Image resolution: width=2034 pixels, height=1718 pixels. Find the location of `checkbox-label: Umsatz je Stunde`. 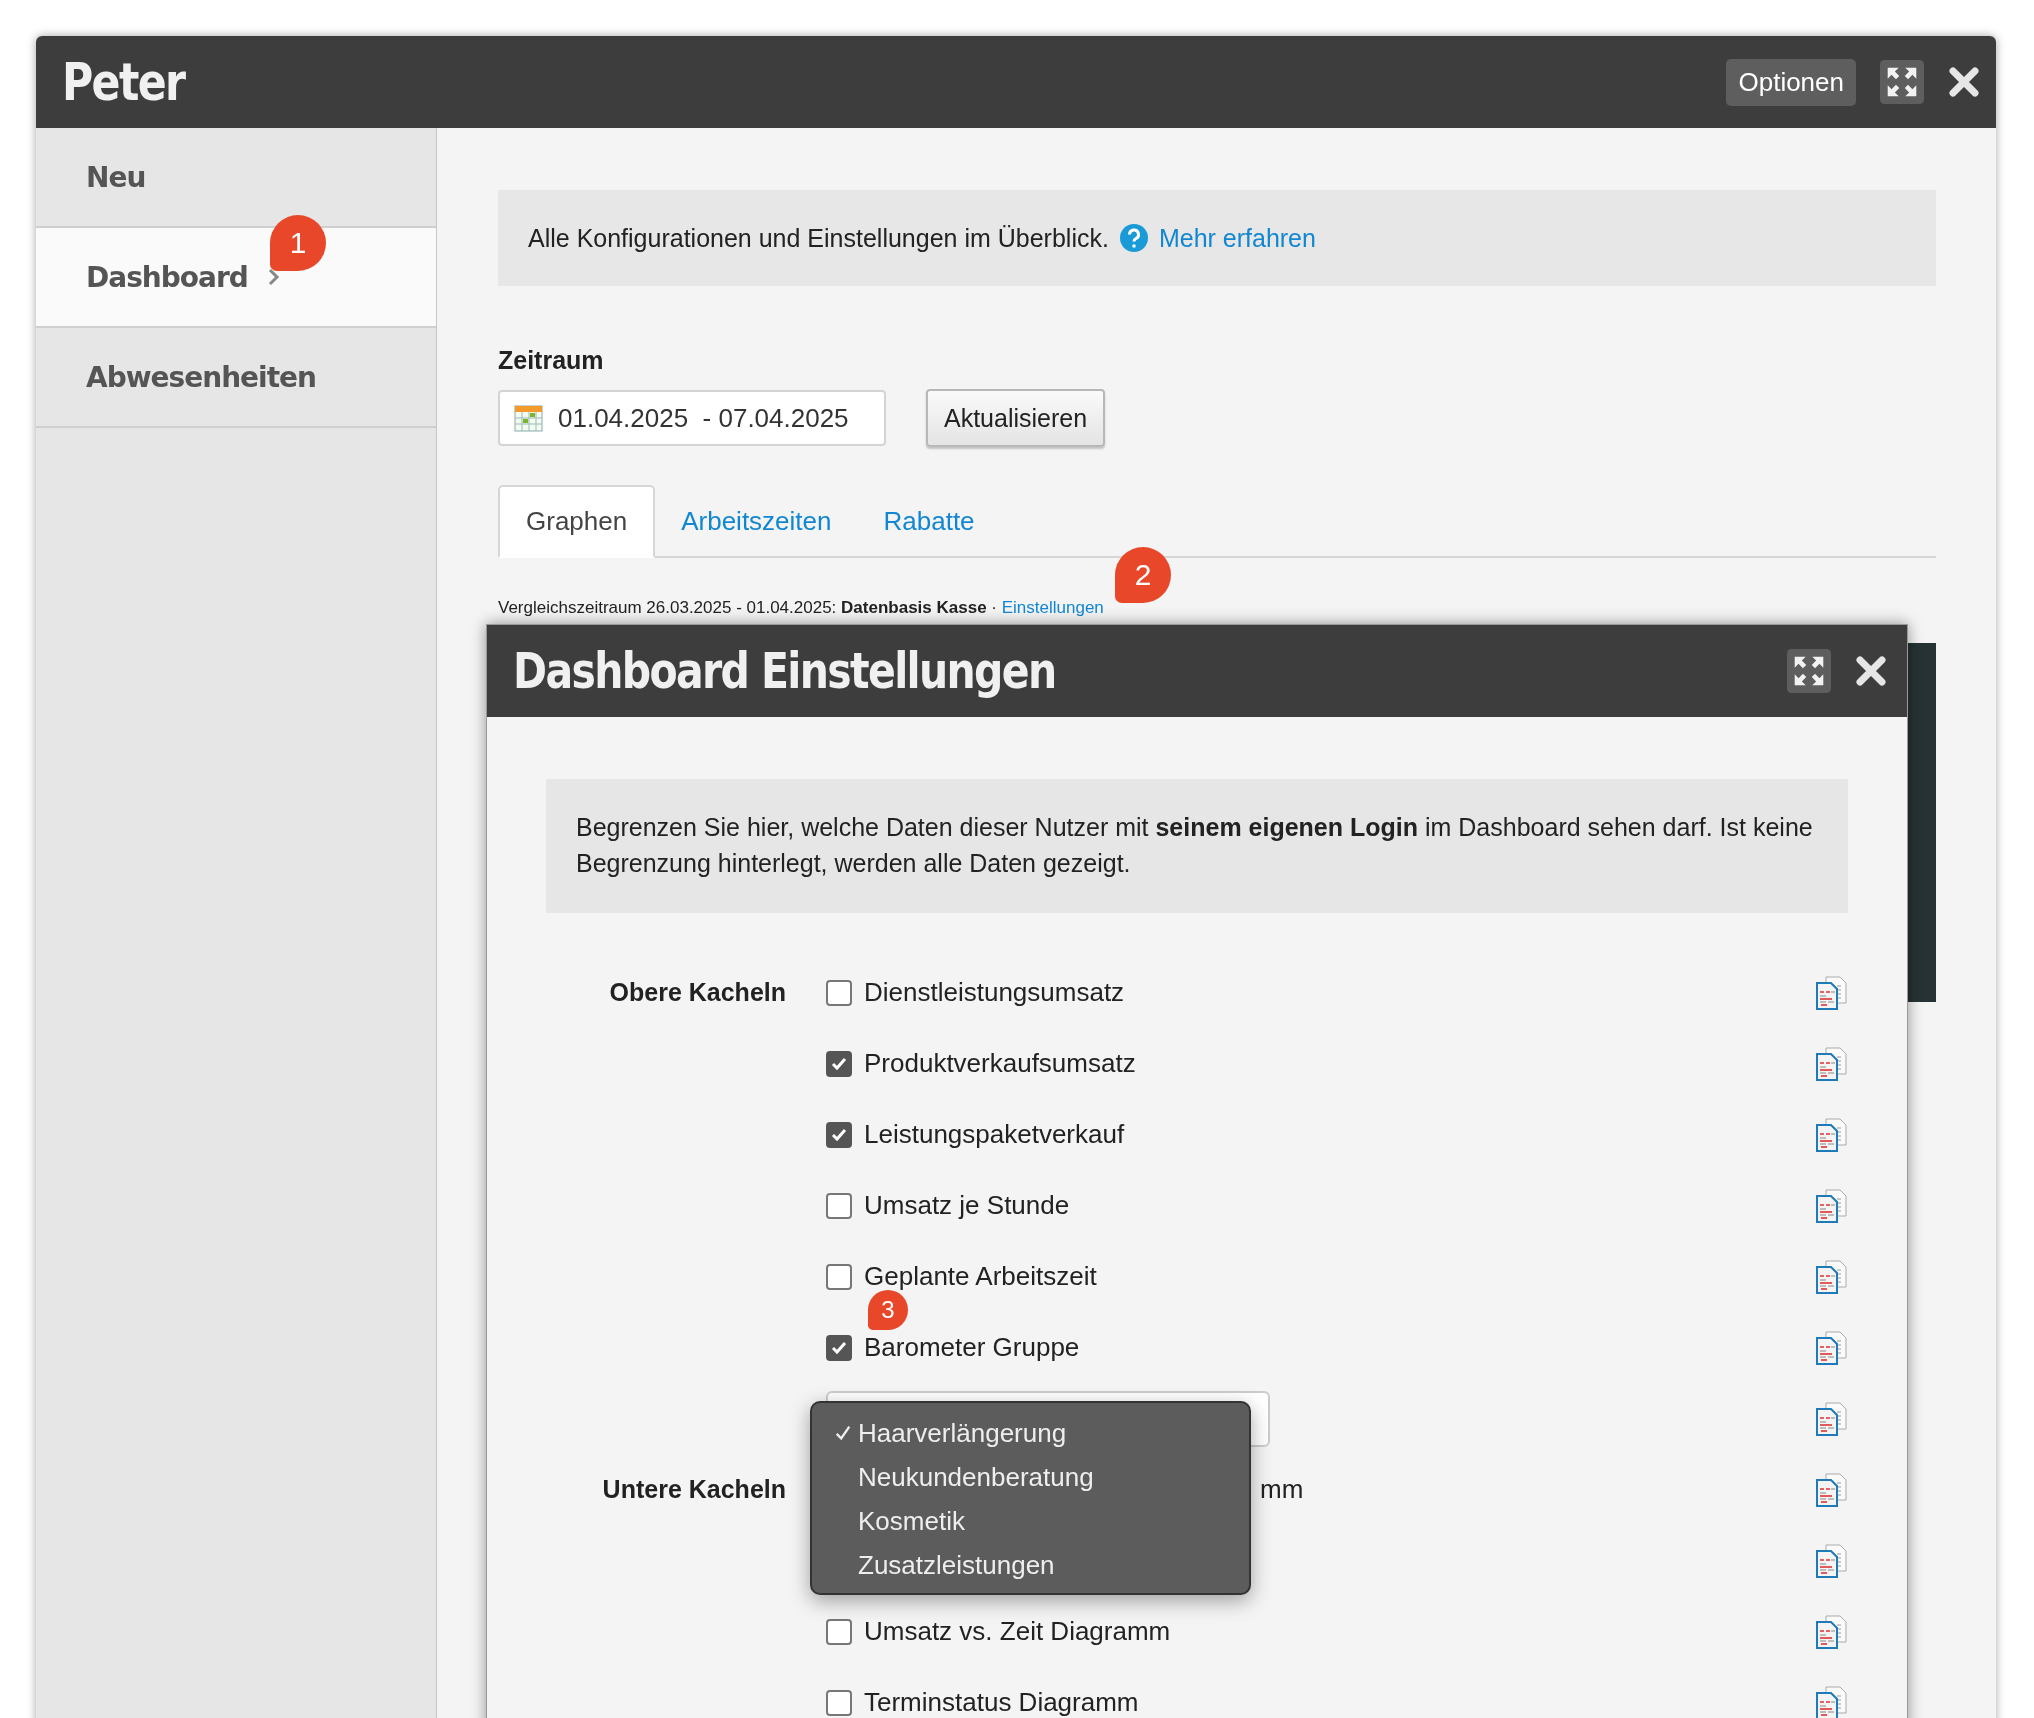

checkbox-label: Umsatz je Stunde is located at coordinates (967, 1205).